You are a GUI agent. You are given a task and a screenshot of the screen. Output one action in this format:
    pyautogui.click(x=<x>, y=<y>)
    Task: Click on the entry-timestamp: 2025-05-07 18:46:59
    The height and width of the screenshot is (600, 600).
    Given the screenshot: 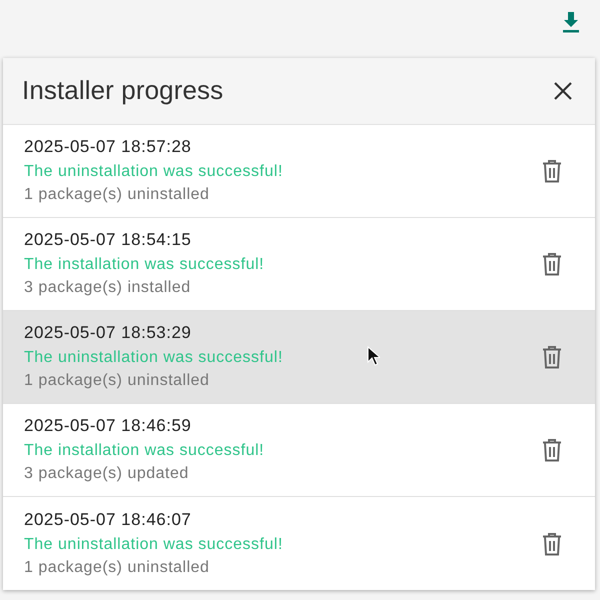 What is the action you would take?
    pyautogui.click(x=108, y=426)
    